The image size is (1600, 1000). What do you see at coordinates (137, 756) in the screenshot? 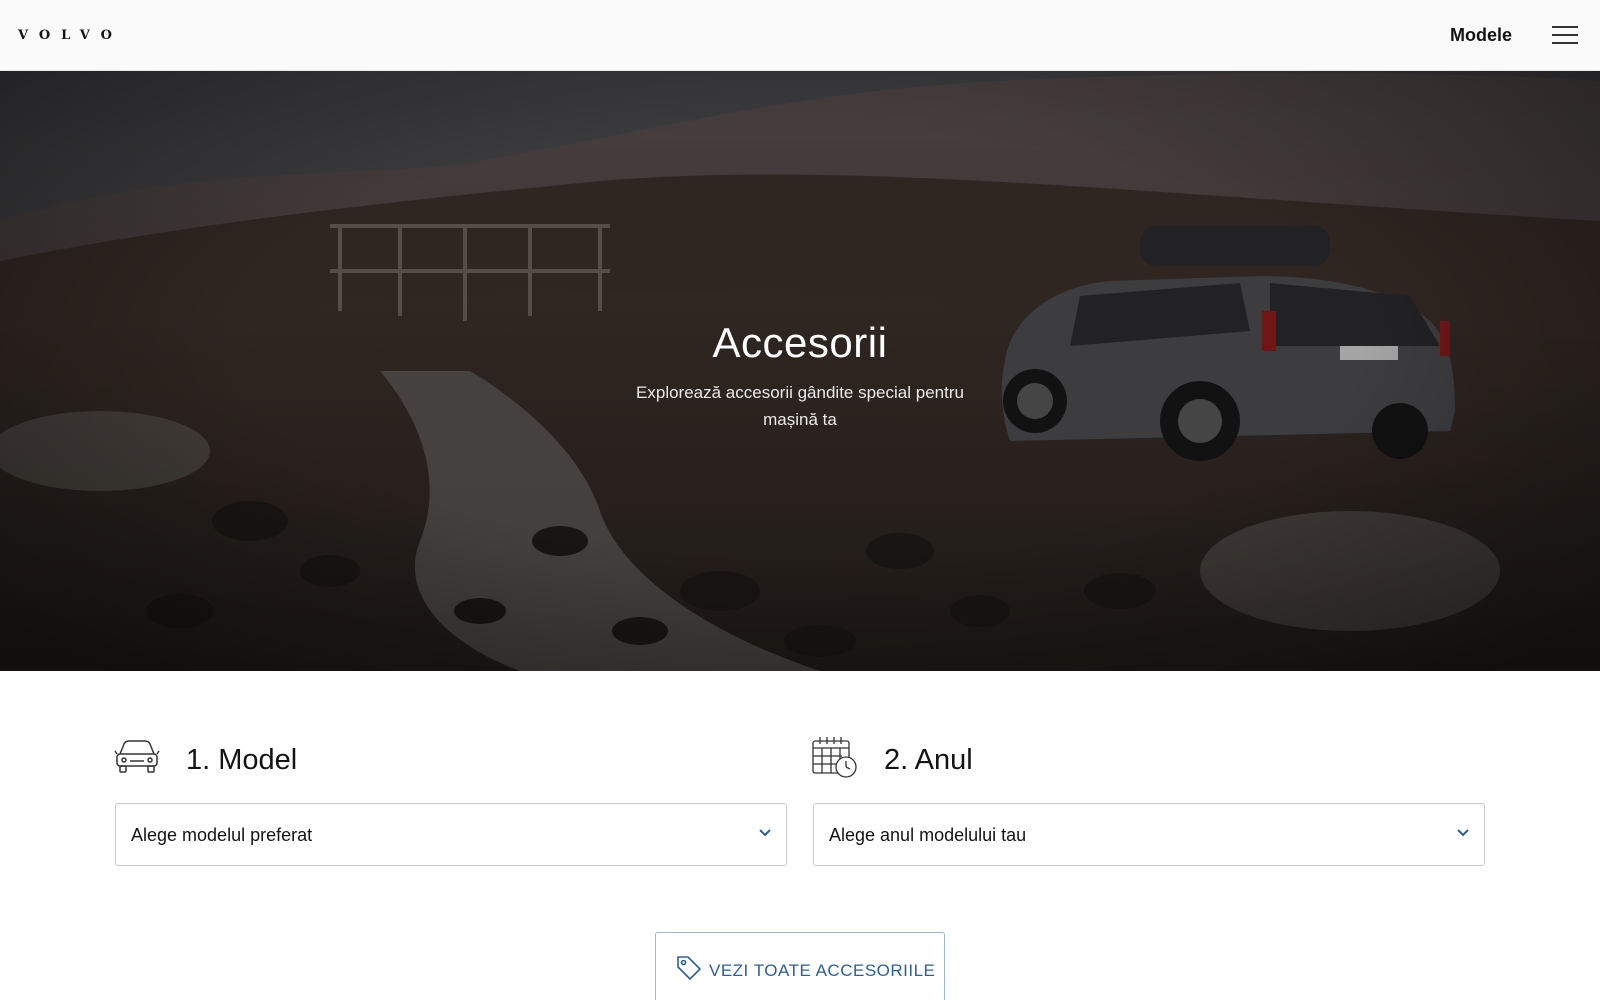
I see `car-icon` at bounding box center [137, 756].